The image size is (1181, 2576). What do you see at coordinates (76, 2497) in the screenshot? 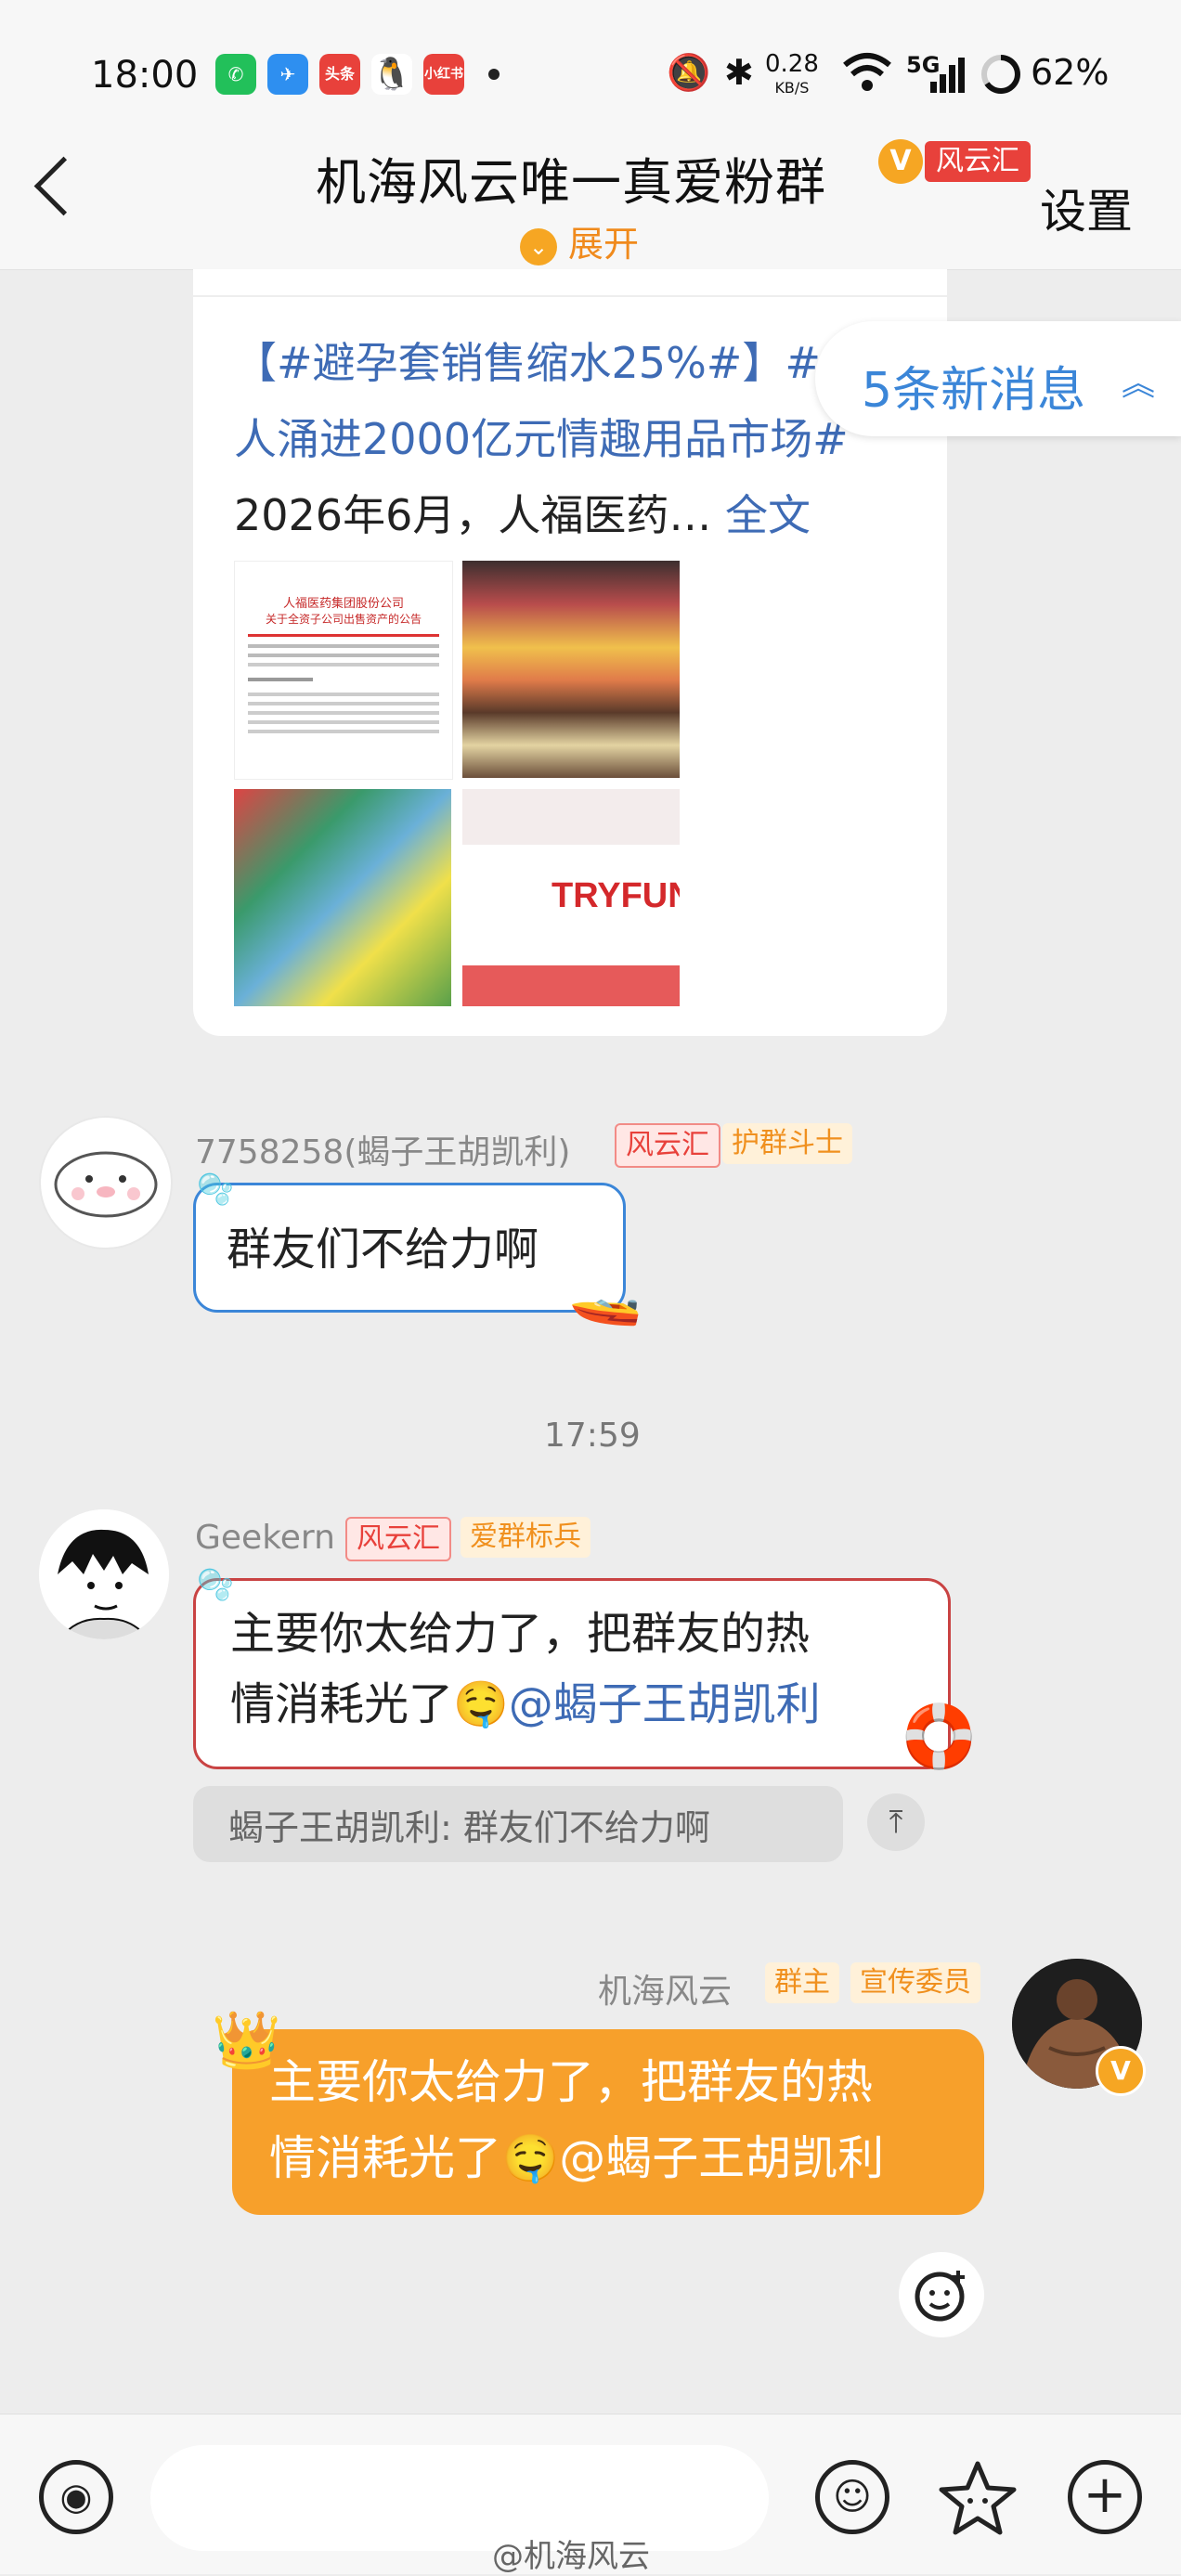
I see `voice-icon: ◉` at bounding box center [76, 2497].